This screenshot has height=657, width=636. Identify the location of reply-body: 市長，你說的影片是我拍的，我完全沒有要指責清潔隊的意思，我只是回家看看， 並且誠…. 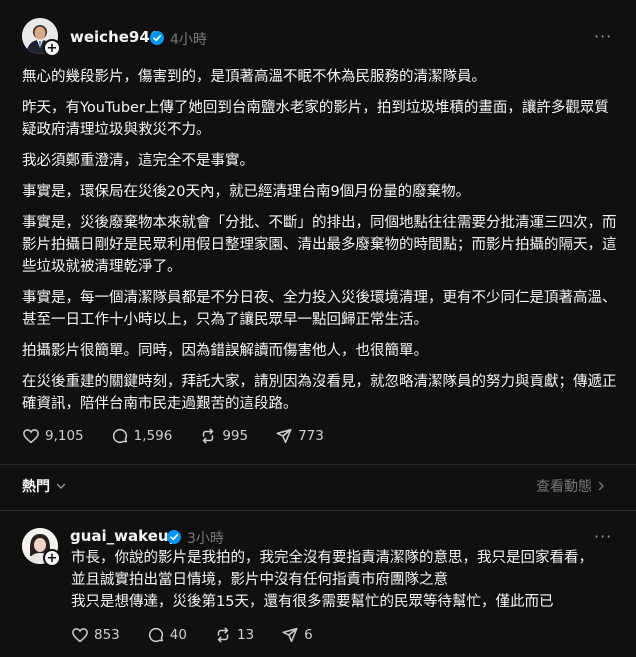
(343, 580).